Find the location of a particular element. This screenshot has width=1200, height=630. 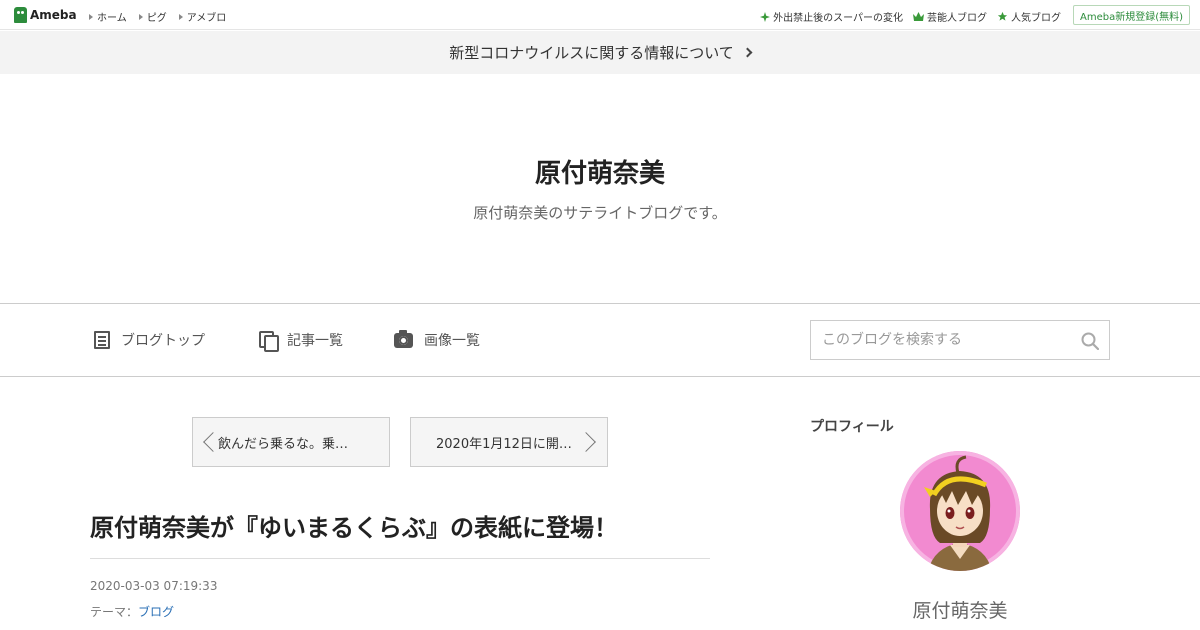

sparkle-icon is located at coordinates (765, 16).